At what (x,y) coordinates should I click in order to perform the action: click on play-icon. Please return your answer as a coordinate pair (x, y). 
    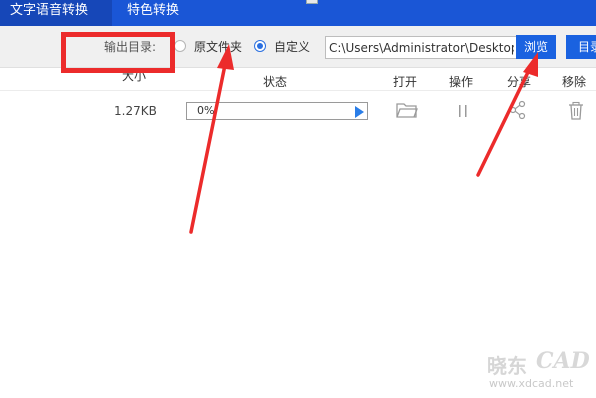
    Looking at the image, I should click on (359, 112).